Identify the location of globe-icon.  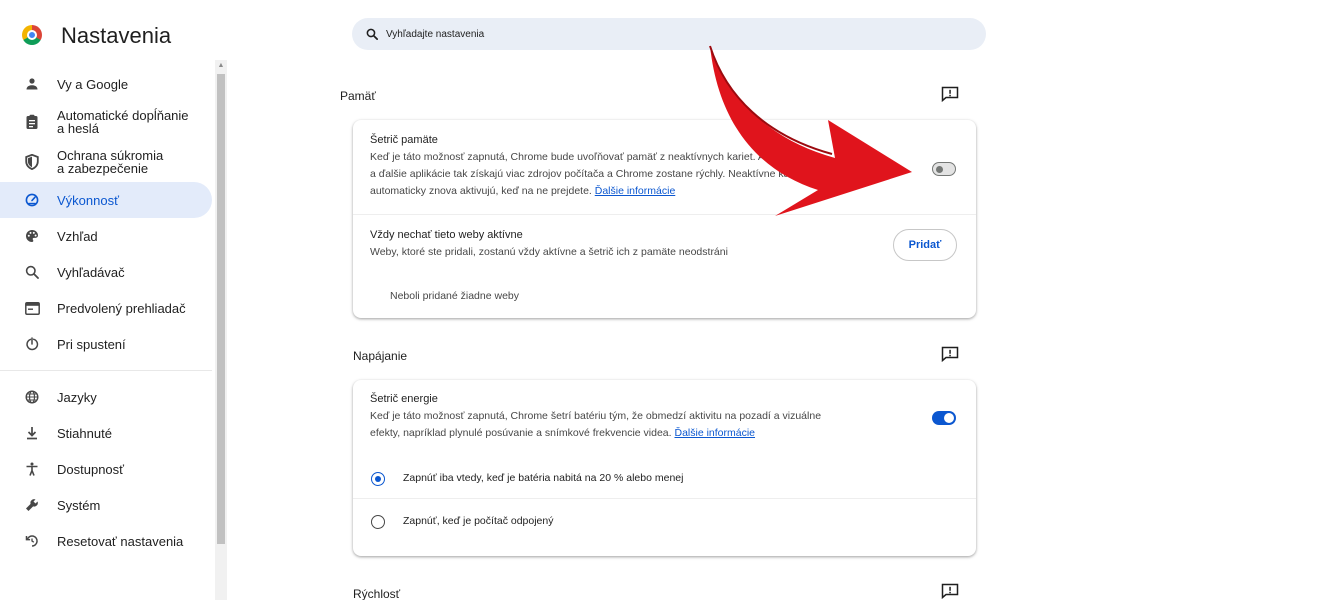
(32, 397).